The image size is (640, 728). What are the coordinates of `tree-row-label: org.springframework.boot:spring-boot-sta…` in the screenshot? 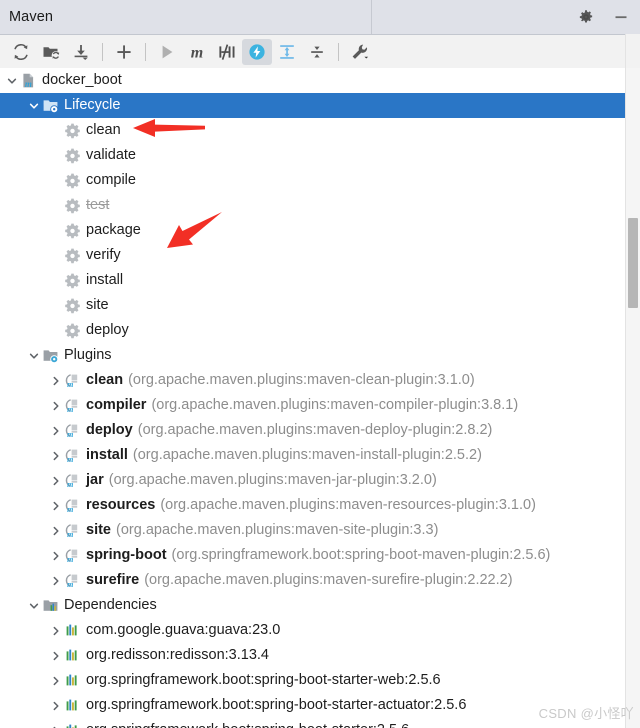 It's located at (263, 680).